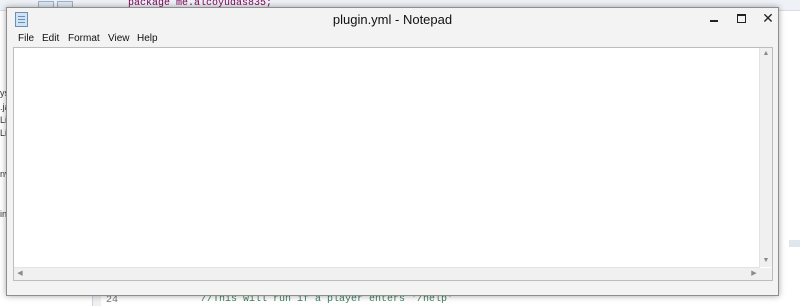 This screenshot has height=306, width=800. Describe the element at coordinates (84, 38) in the screenshot. I see `menu-format: Format` at that location.